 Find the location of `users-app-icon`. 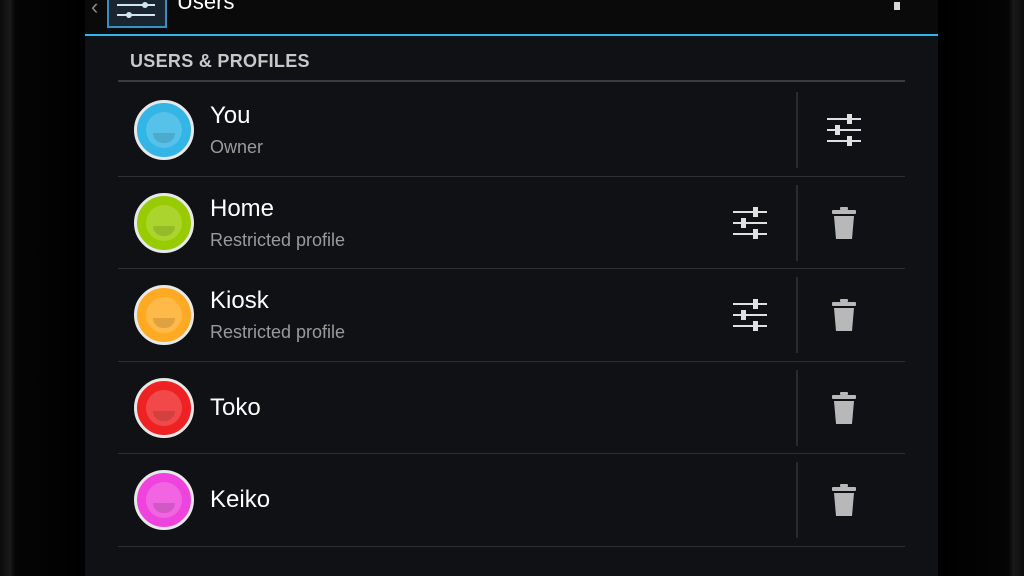

users-app-icon is located at coordinates (137, 14).